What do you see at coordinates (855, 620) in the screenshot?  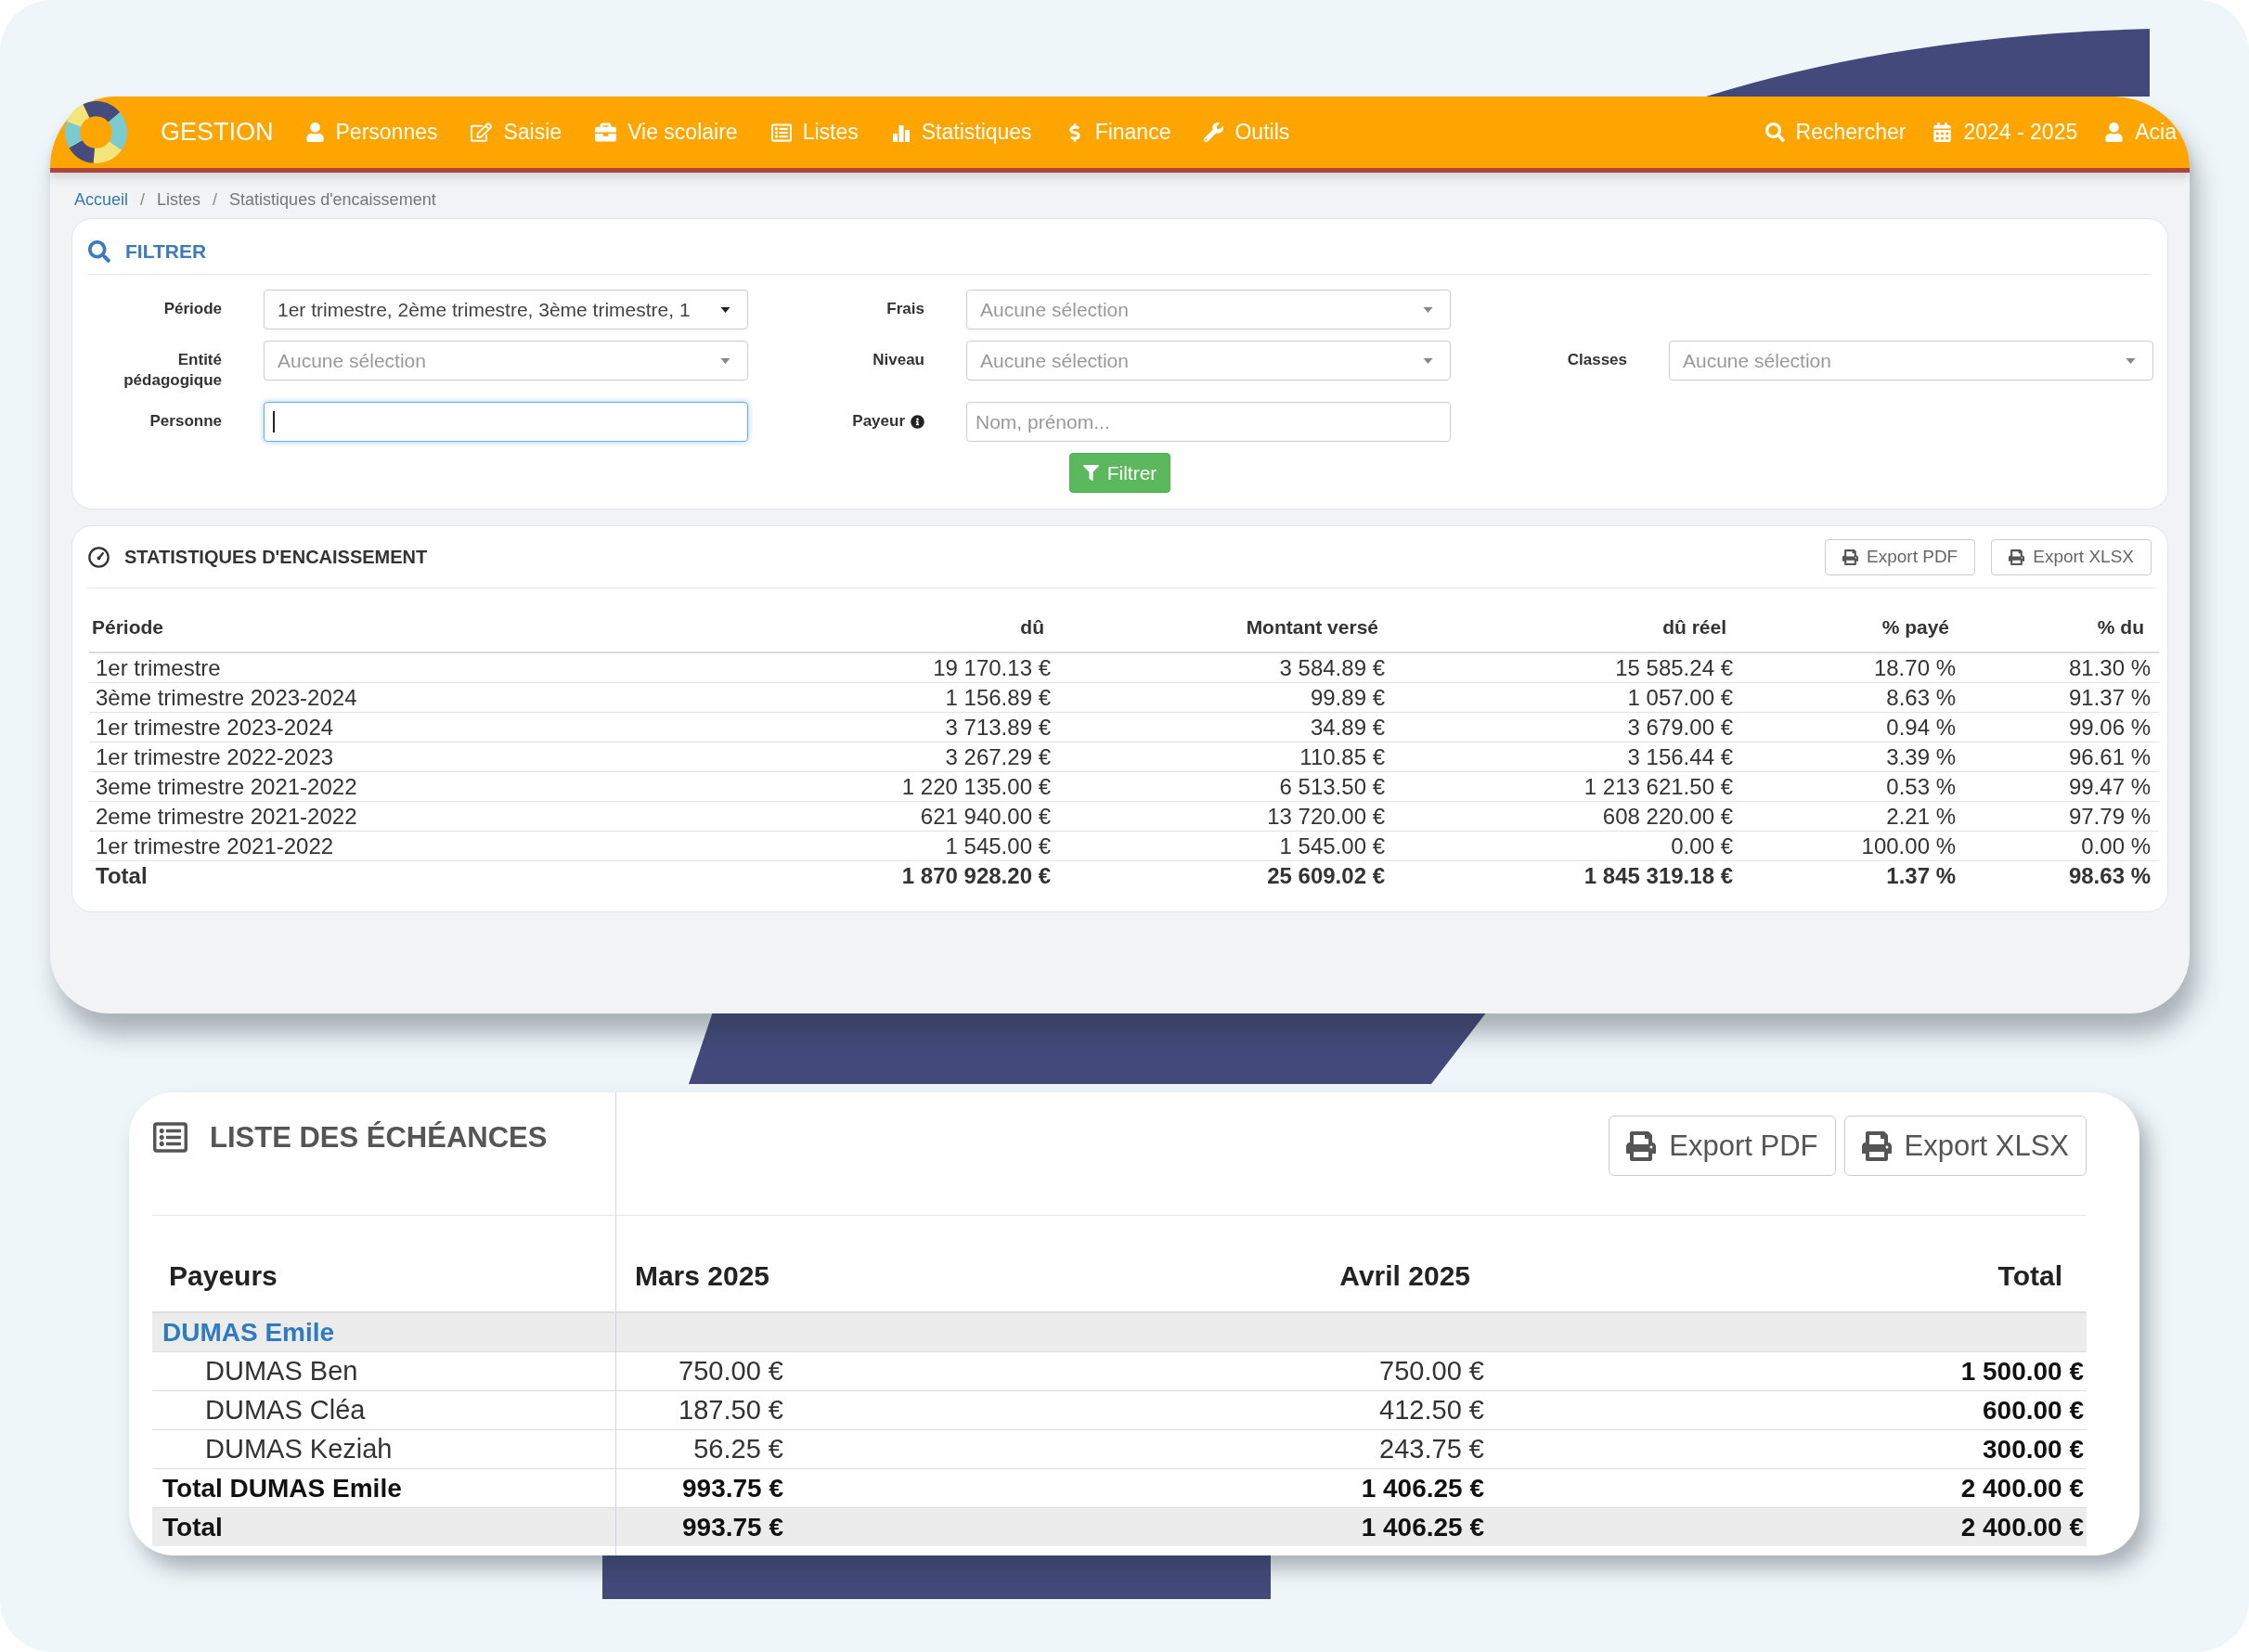 I see `column-header: dû` at bounding box center [855, 620].